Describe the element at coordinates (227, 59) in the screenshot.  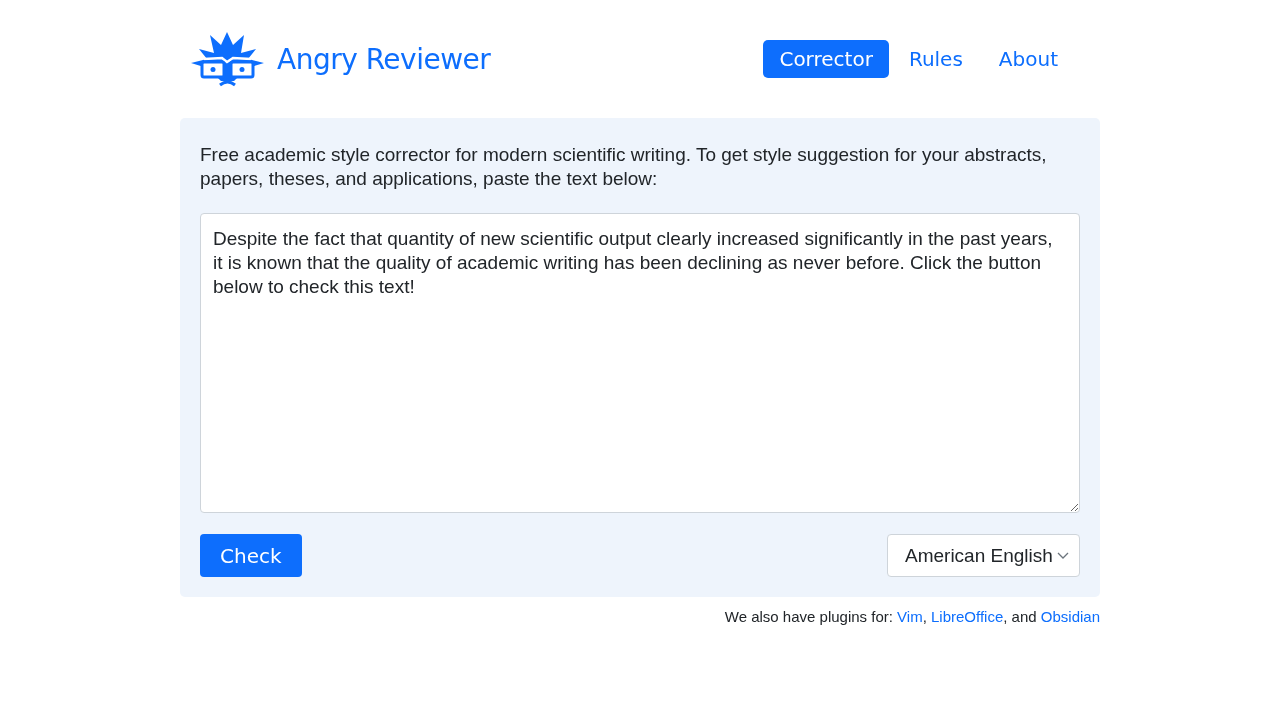
I see `mascot-logo-icon` at that location.